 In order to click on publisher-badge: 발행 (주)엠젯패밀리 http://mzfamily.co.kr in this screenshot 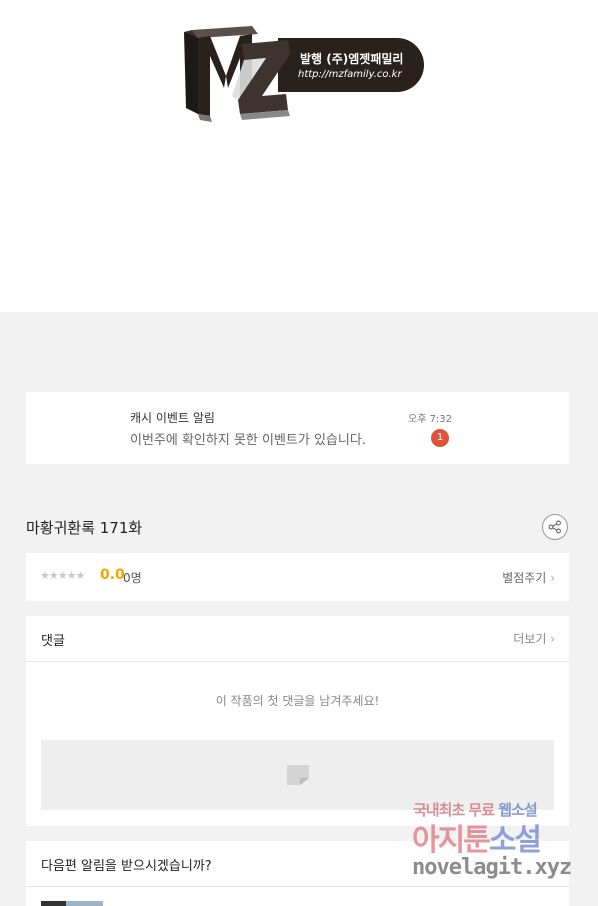, I will do `click(351, 65)`.